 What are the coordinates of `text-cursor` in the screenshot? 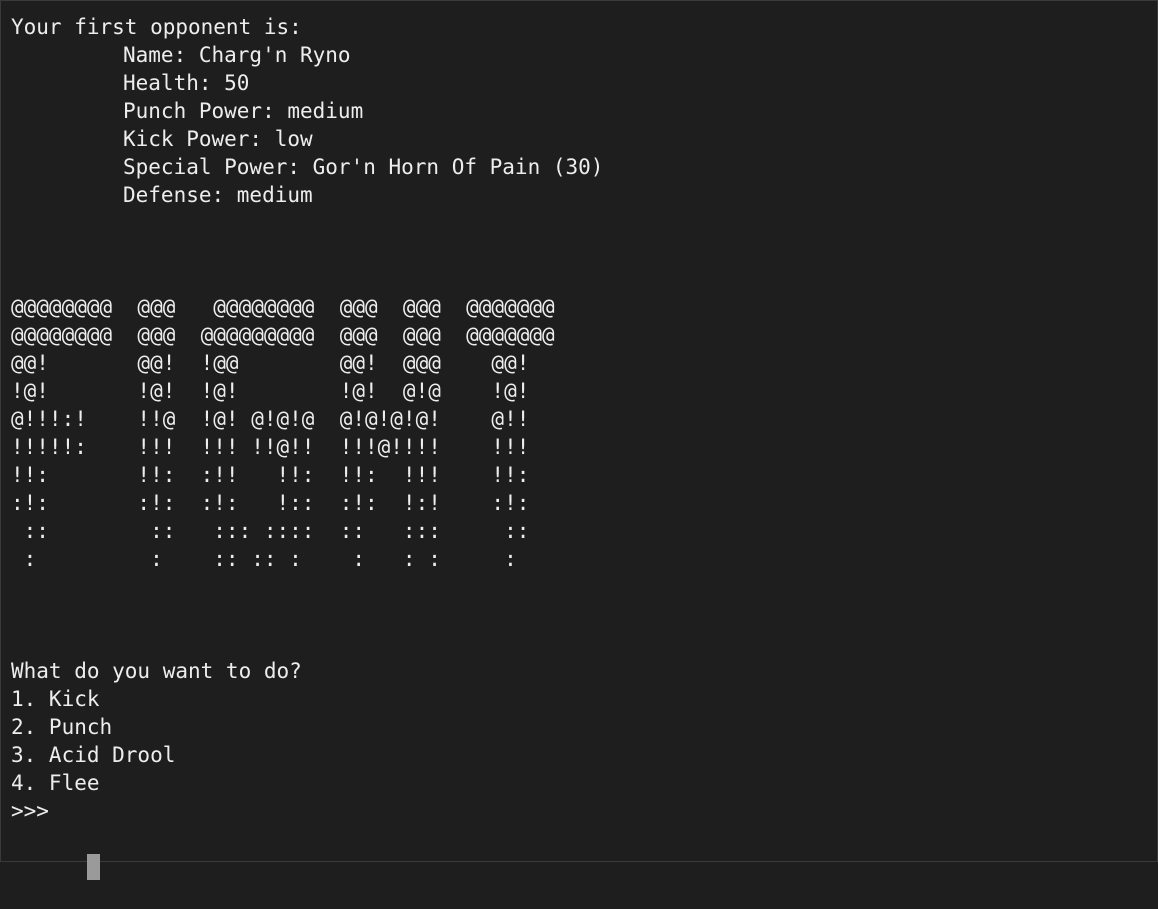 It's located at (93, 867).